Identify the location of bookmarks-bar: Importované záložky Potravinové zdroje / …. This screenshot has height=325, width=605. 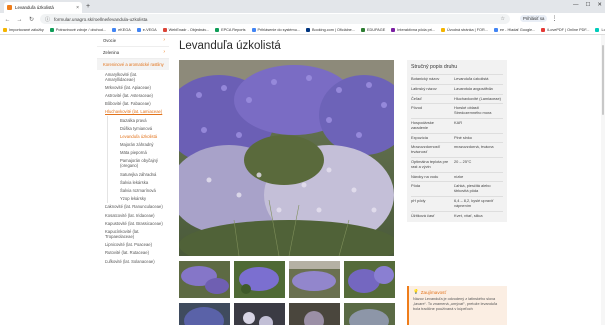
(302, 30).